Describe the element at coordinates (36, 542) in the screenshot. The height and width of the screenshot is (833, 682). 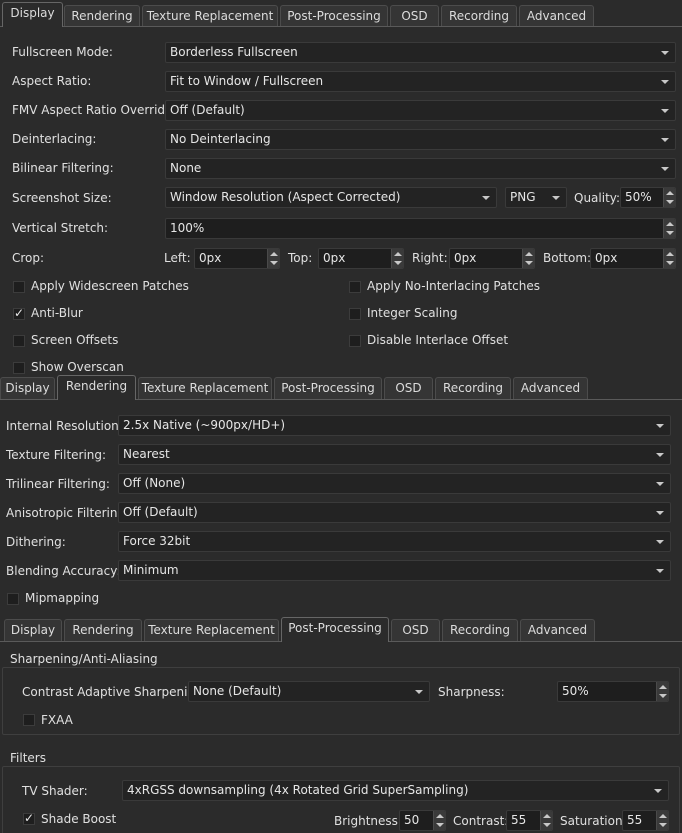
I see `dithering-label: Dithering:` at that location.